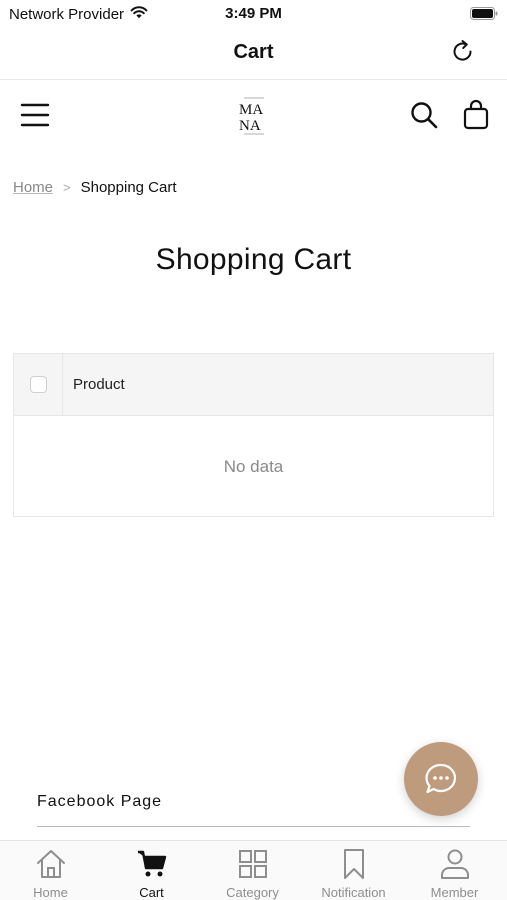  Describe the element at coordinates (484, 16) in the screenshot. I see `battery-icon` at that location.